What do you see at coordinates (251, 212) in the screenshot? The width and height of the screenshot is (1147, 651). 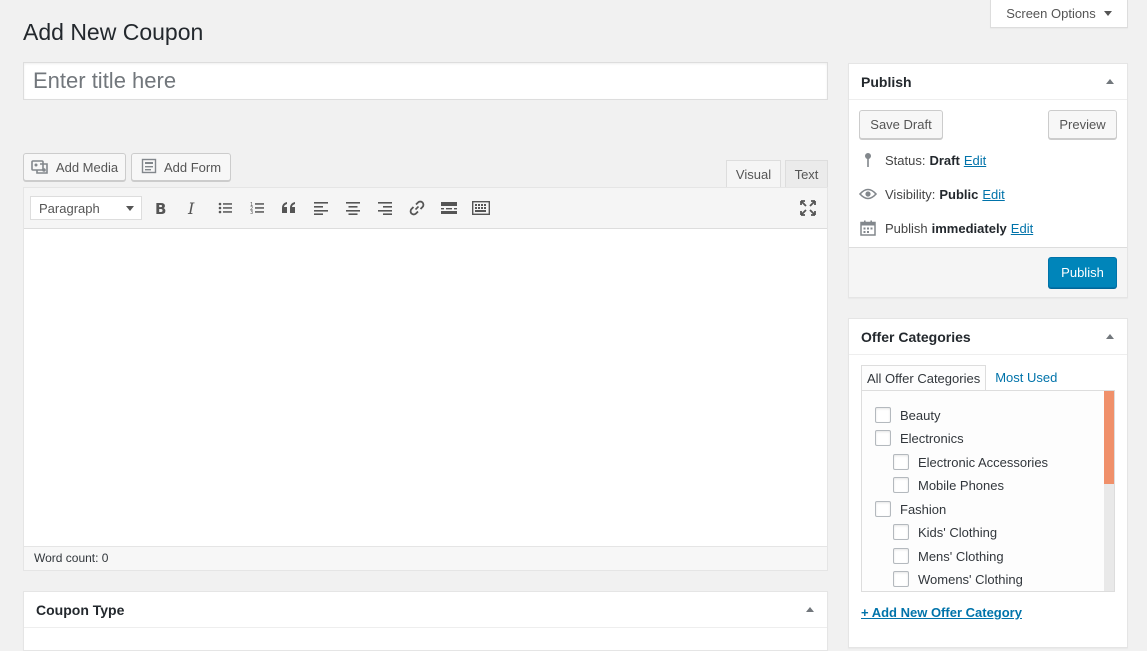 I see `svg-text: 3` at bounding box center [251, 212].